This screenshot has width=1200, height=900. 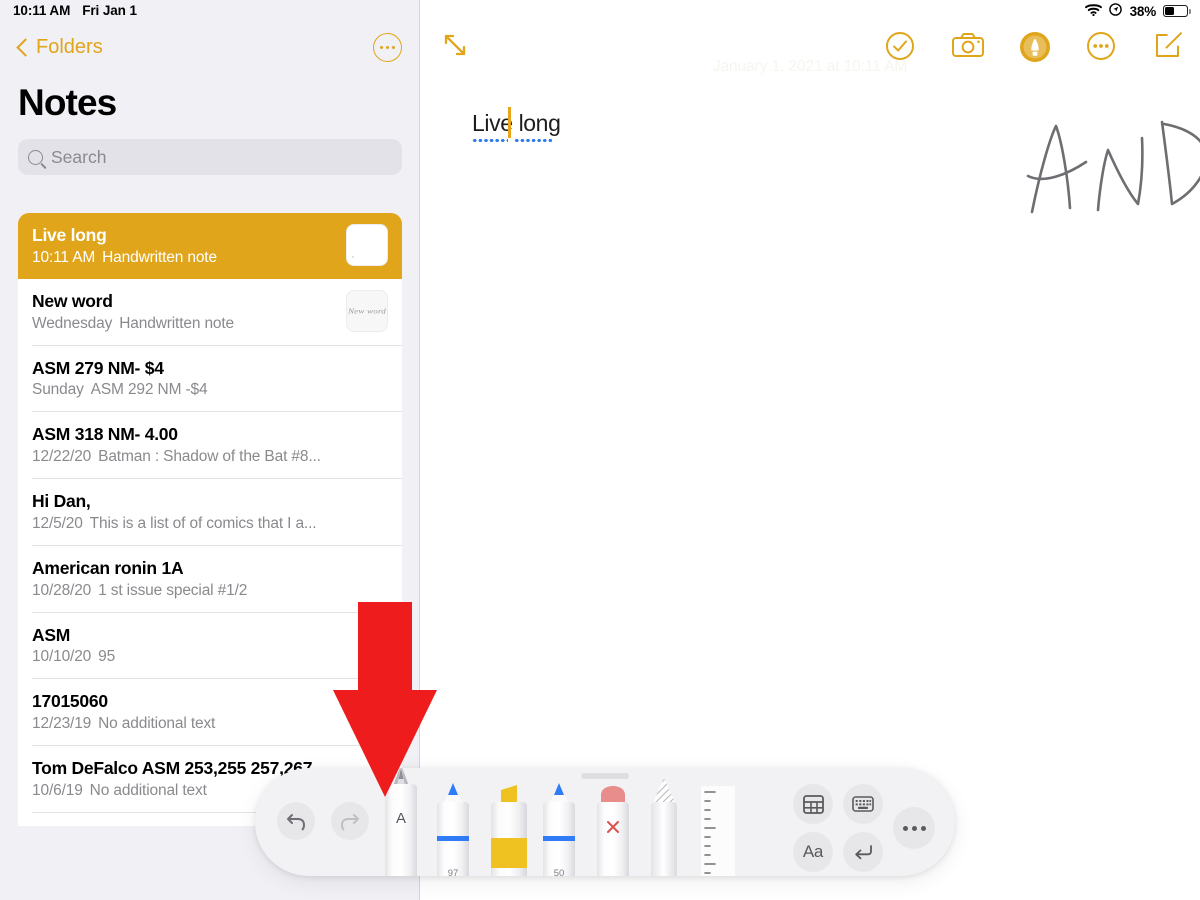 I want to click on pencil-tool-label: 50, so click(x=559, y=872).